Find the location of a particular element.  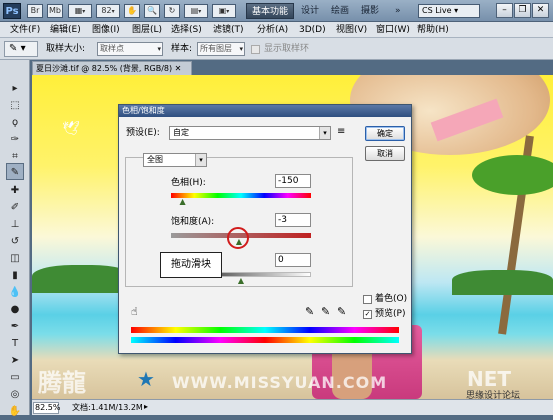

menu-window: 窗口(W) is located at coordinates (393, 30).